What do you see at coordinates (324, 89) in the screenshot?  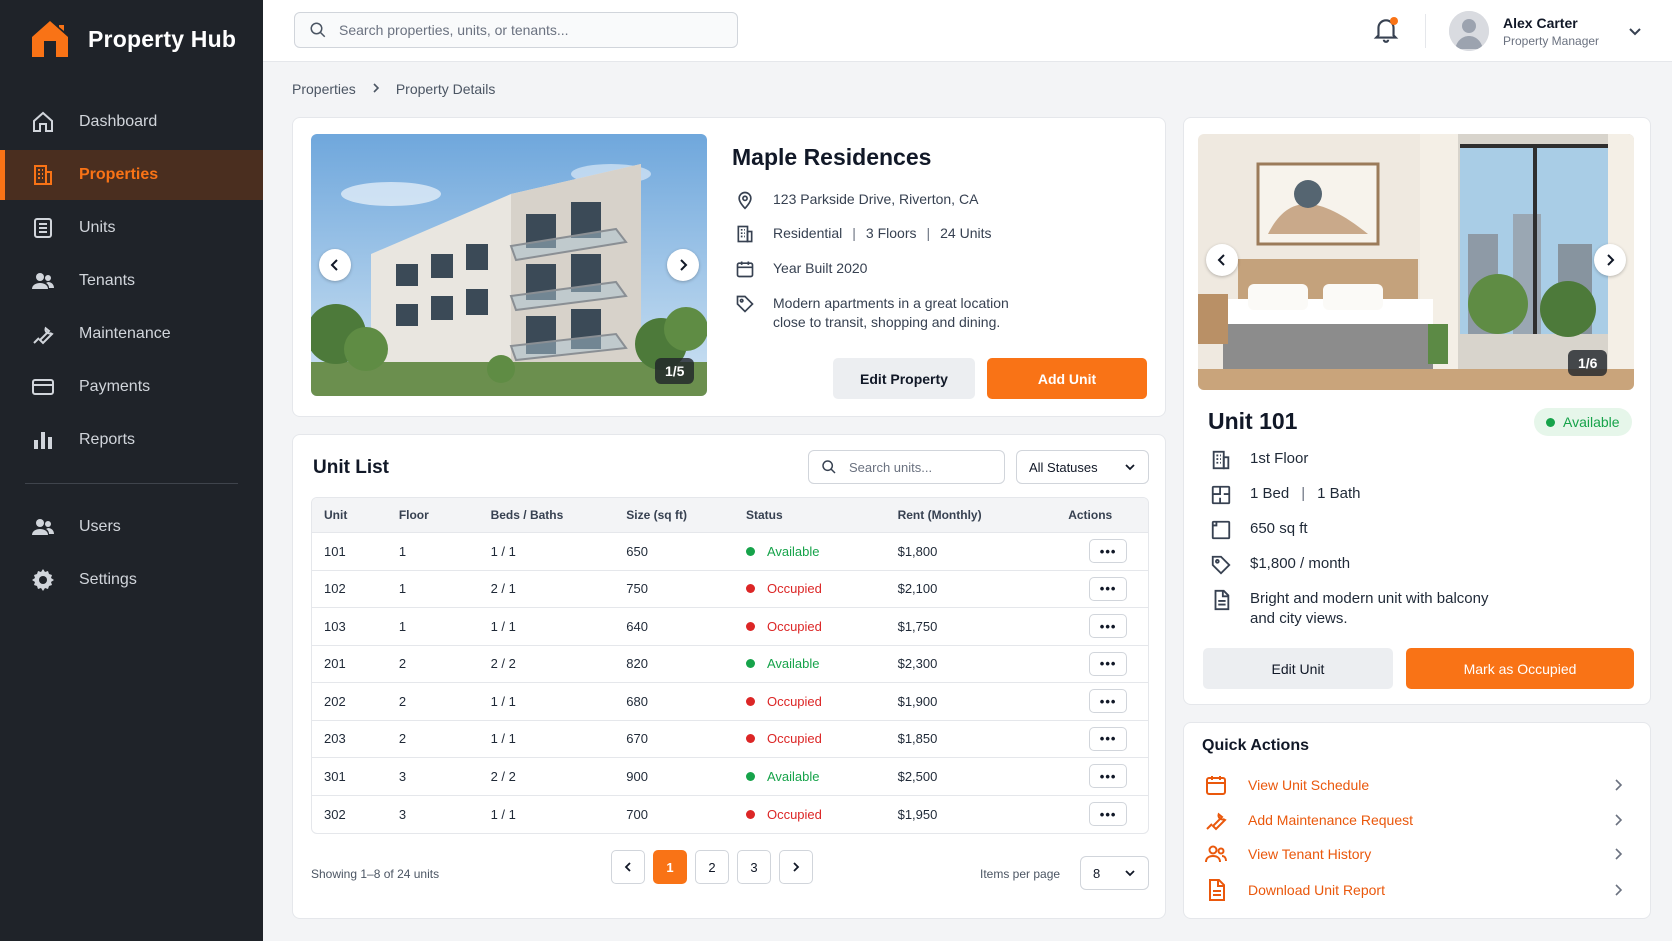 I see `breadcrumb-parent: Properties` at bounding box center [324, 89].